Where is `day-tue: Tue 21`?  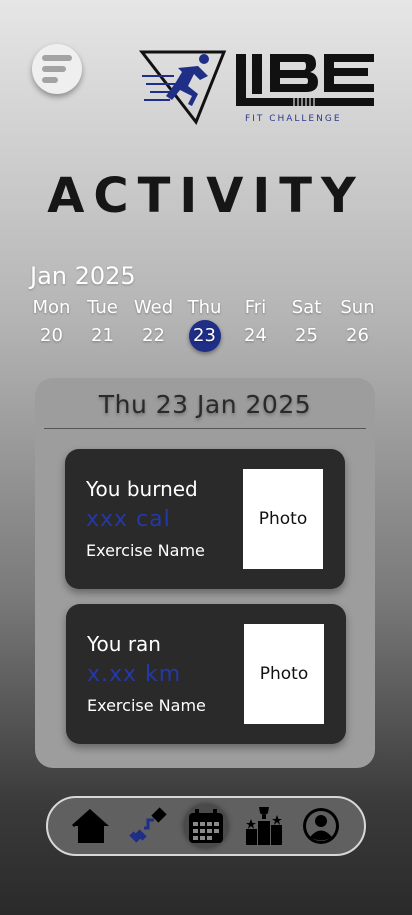 day-tue: Tue 21 is located at coordinates (102, 325).